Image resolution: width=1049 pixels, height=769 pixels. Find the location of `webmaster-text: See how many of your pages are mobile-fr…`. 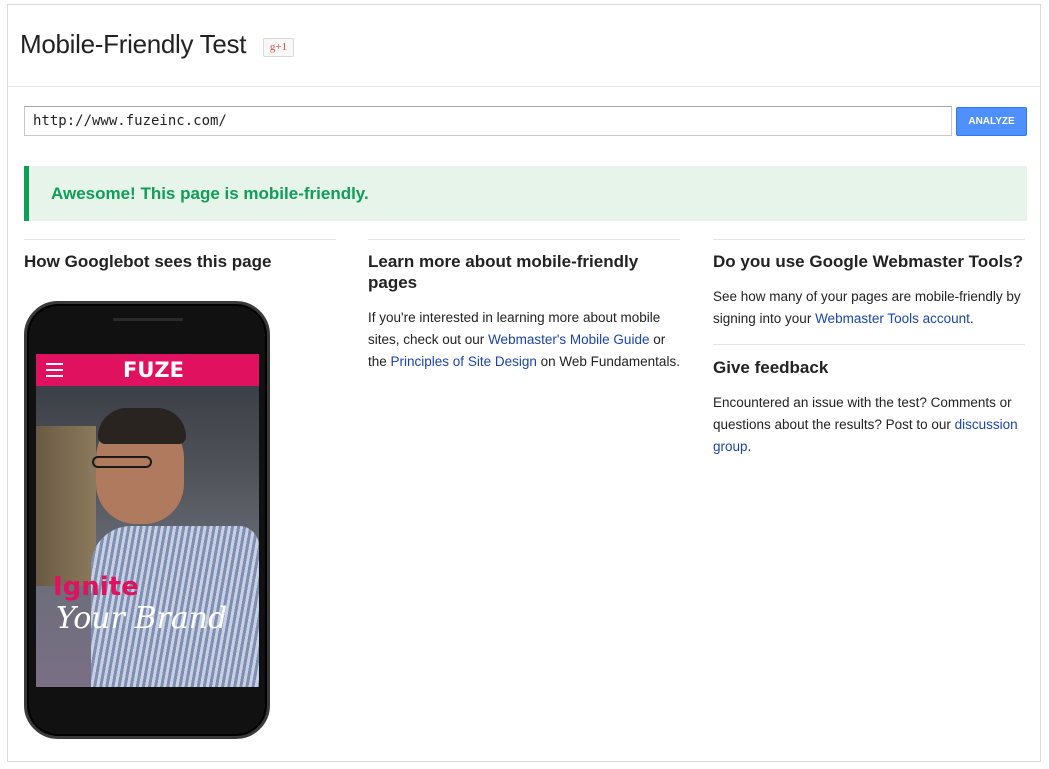

webmaster-text: See how many of your pages are mobile-fr… is located at coordinates (867, 307).